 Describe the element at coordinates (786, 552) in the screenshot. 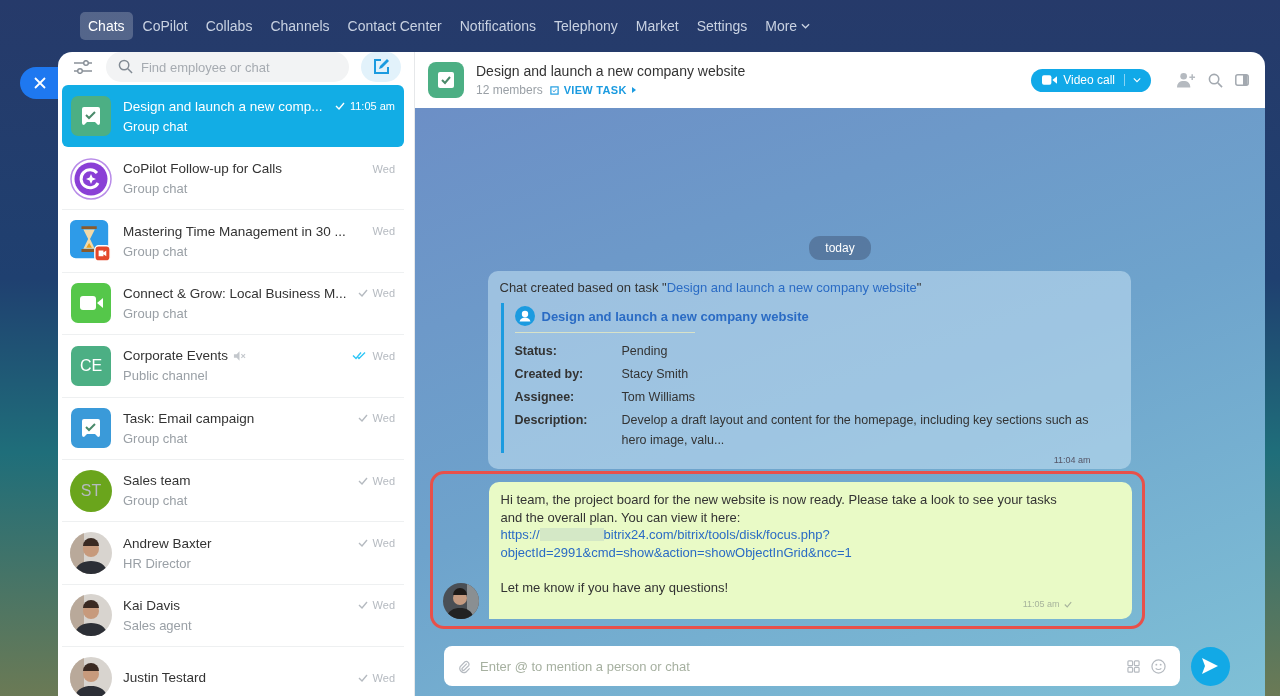

I see `link: objectId=2991&cmd=show&action=showObjectInGrid&ncc=1` at that location.